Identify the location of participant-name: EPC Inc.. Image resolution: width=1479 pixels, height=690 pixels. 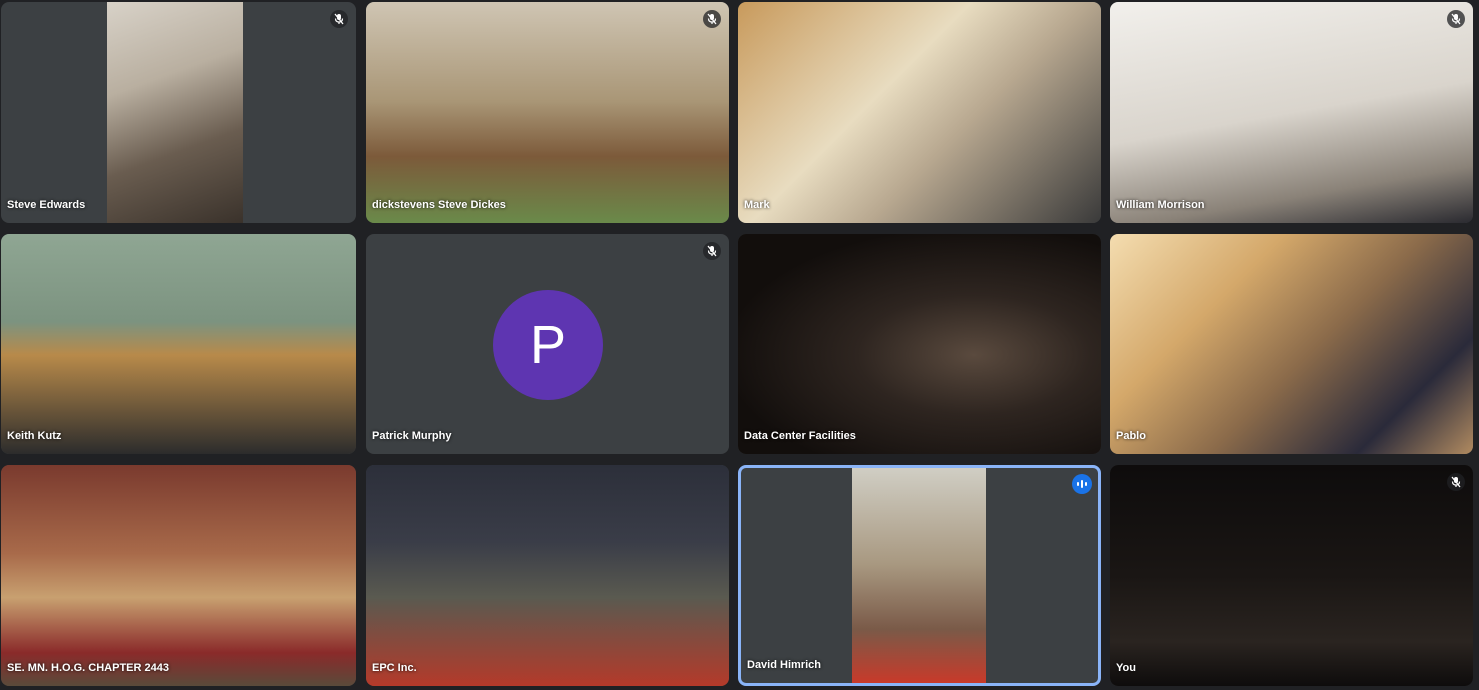
(394, 668).